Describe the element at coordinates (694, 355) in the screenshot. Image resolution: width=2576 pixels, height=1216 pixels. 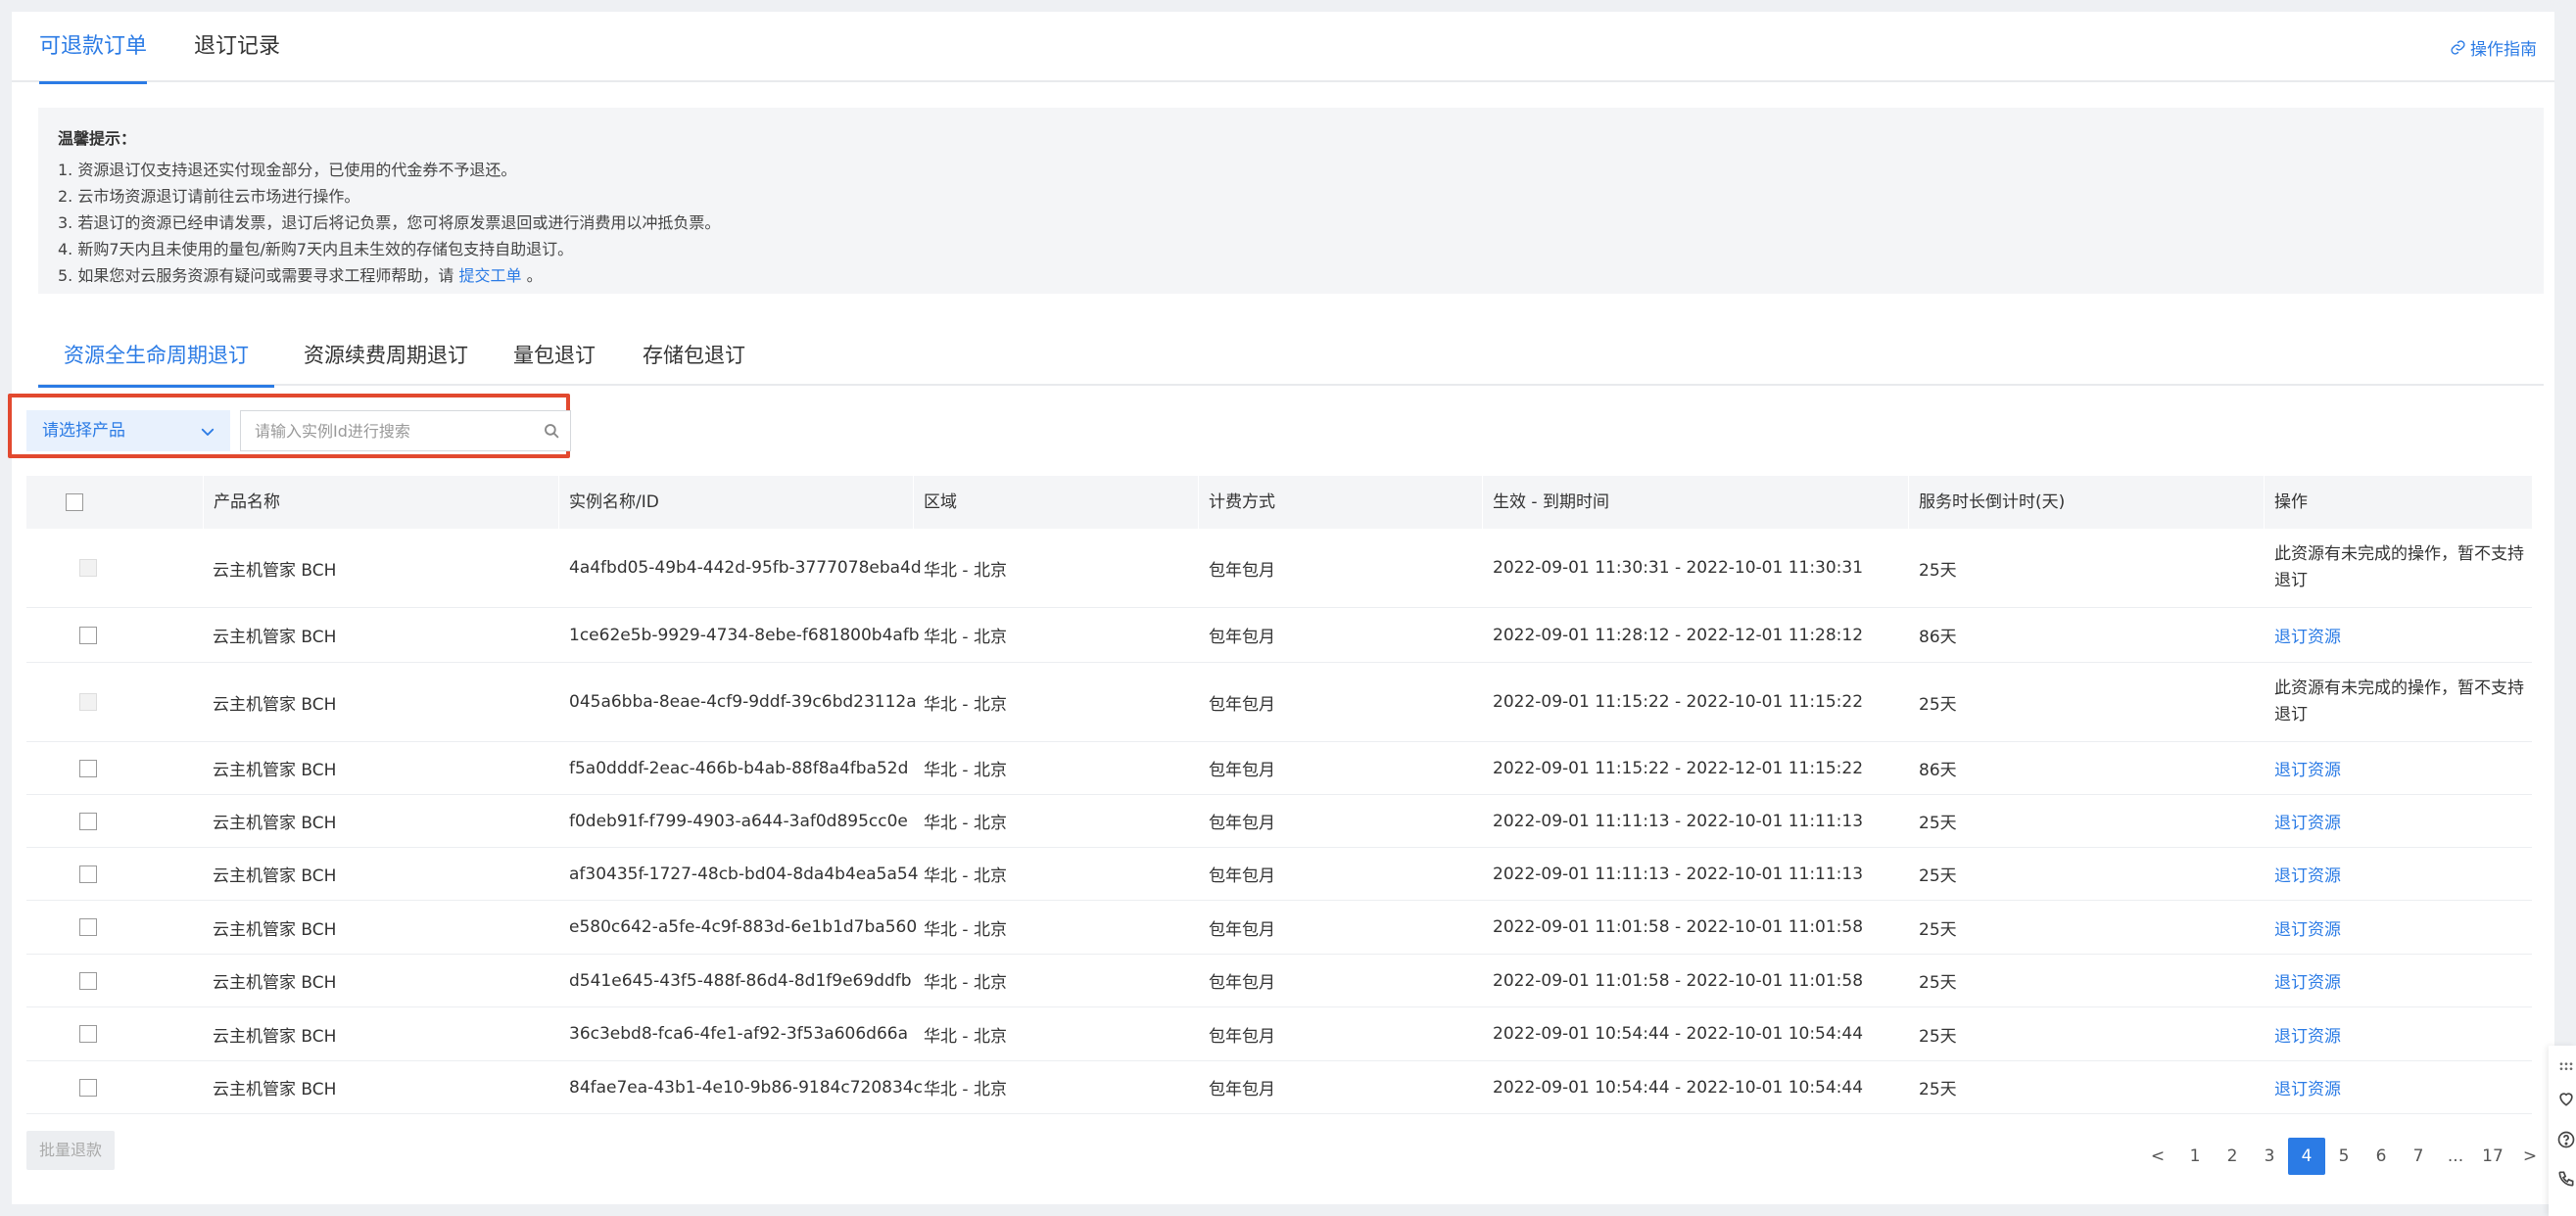
I see `tab-storage-package-refund: 存储包退订` at that location.